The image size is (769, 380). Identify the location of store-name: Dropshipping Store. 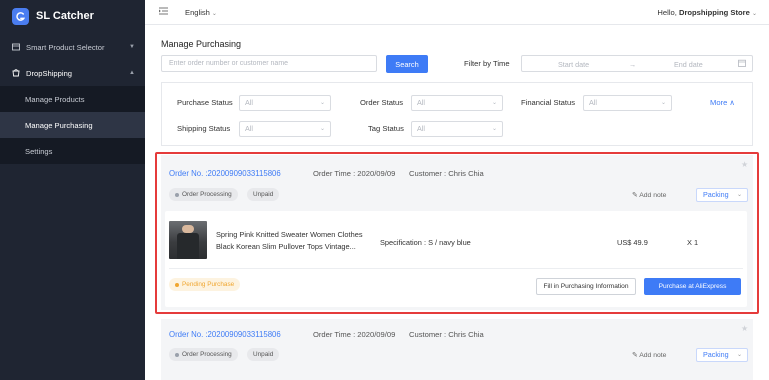
(714, 12).